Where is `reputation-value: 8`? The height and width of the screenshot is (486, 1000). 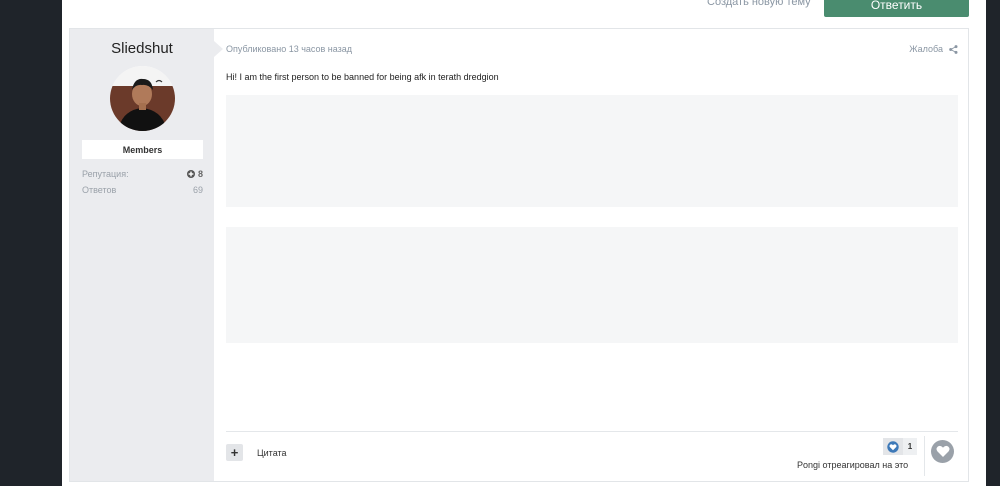
reputation-value: 8 is located at coordinates (195, 174).